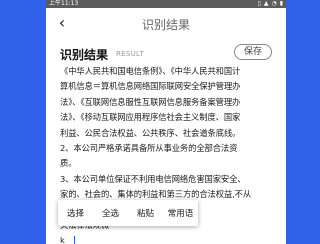 This screenshot has height=244, width=320. Describe the element at coordinates (74, 240) in the screenshot. I see `text-cursor` at that location.